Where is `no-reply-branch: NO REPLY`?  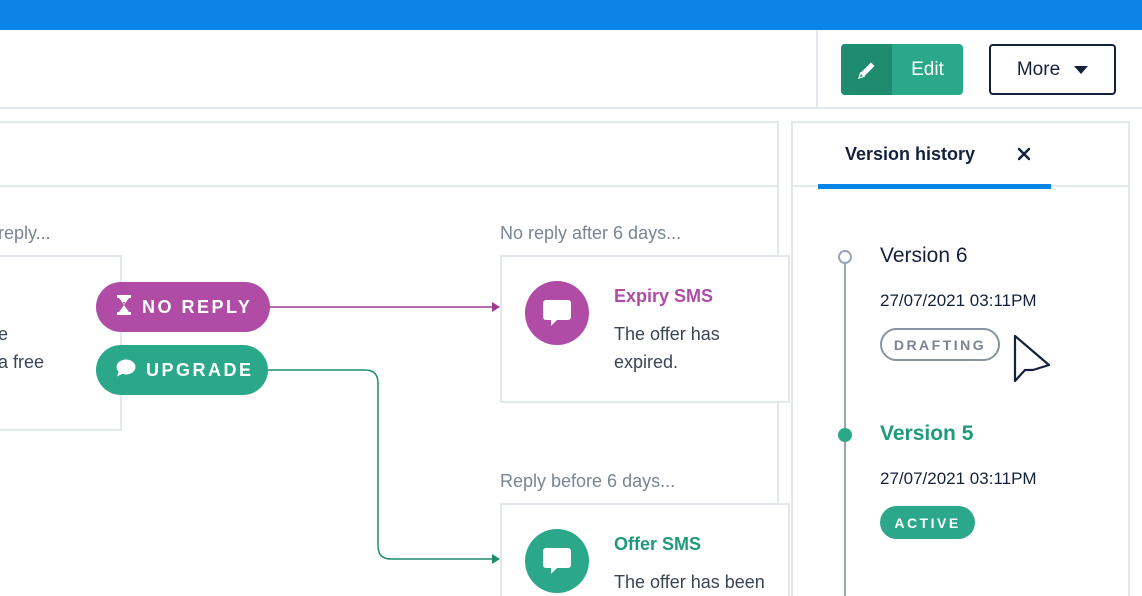 no-reply-branch: NO REPLY is located at coordinates (183, 307).